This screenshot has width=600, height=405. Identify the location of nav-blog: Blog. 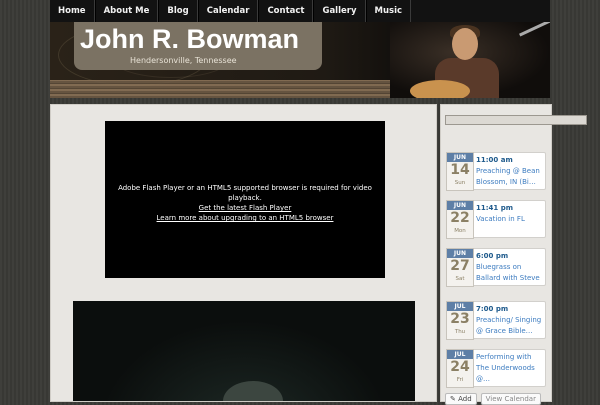
(178, 11).